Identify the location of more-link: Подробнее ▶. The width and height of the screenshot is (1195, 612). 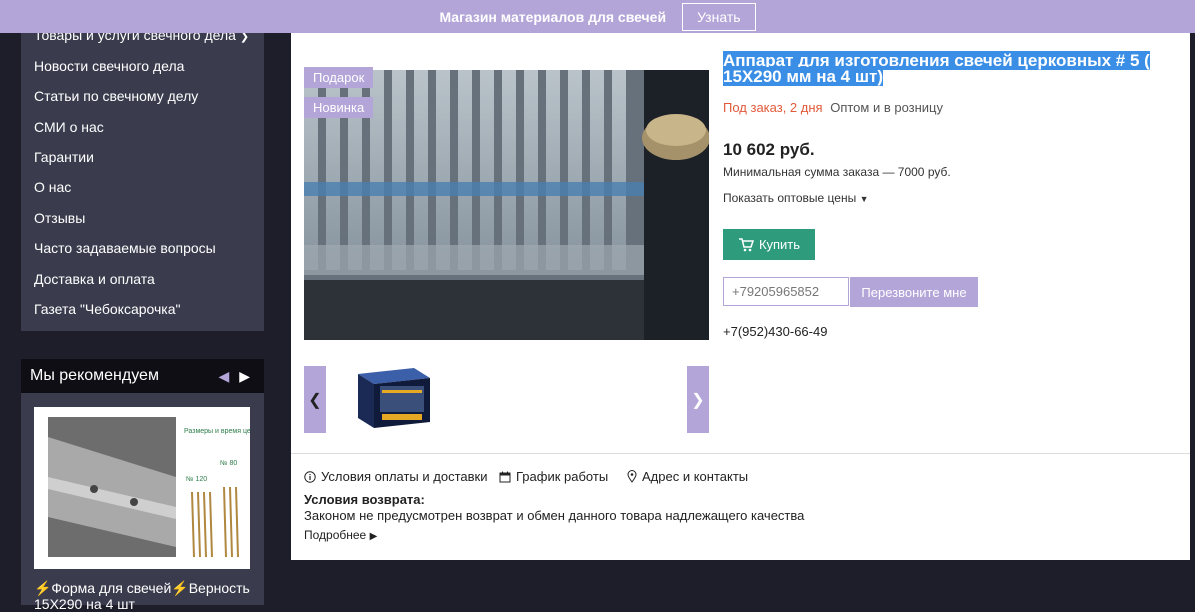
(340, 535).